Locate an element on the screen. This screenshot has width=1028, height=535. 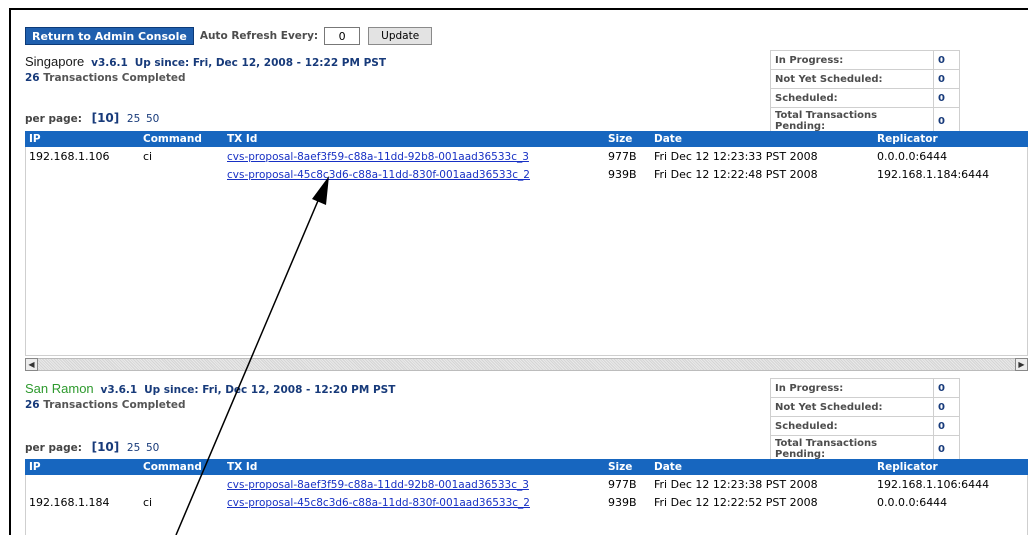
callout-arrow-icon is located at coordinates (252, 355).